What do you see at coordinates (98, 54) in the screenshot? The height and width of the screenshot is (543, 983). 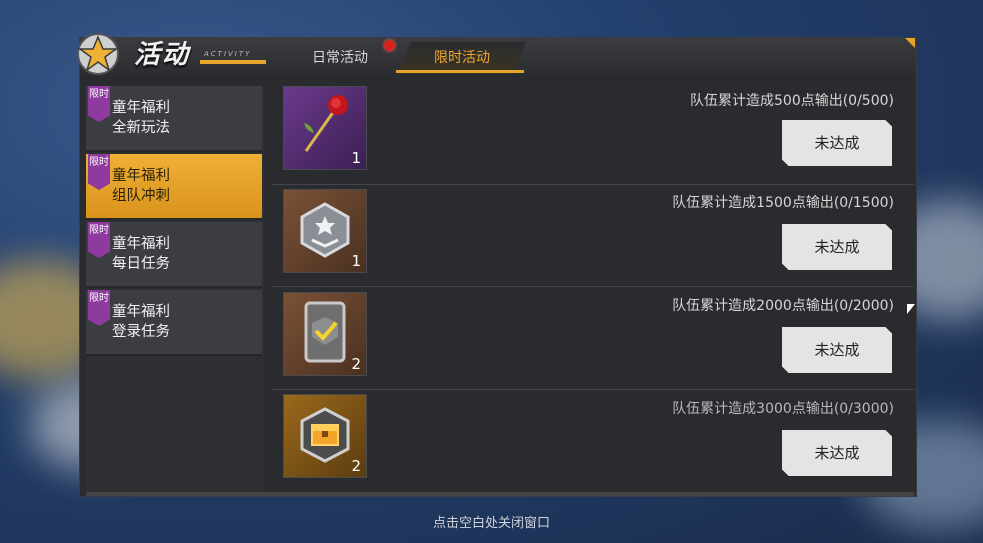 I see `star-emblem-icon` at bounding box center [98, 54].